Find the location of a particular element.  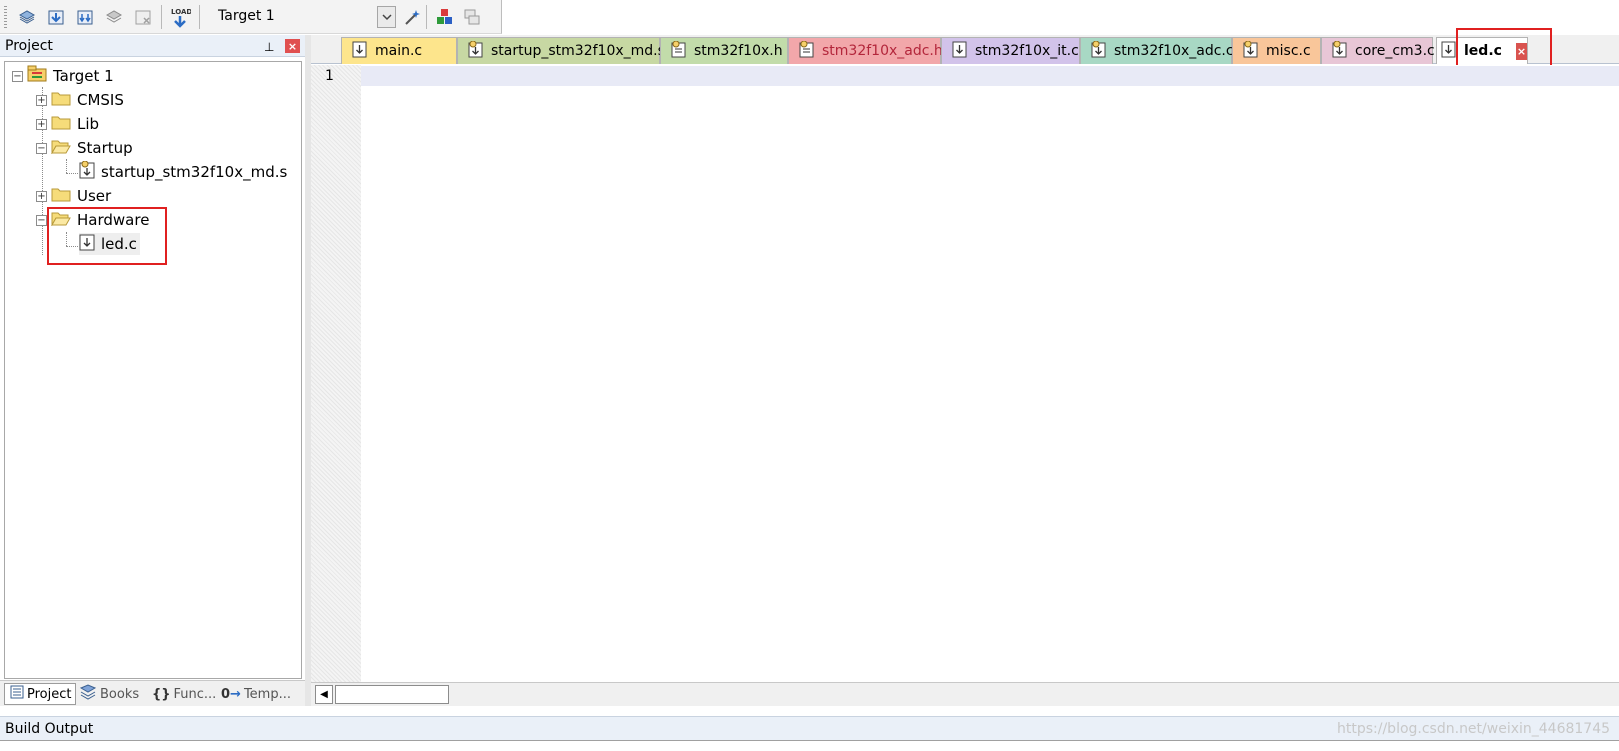

build-output-pane is located at coordinates (809, 745).